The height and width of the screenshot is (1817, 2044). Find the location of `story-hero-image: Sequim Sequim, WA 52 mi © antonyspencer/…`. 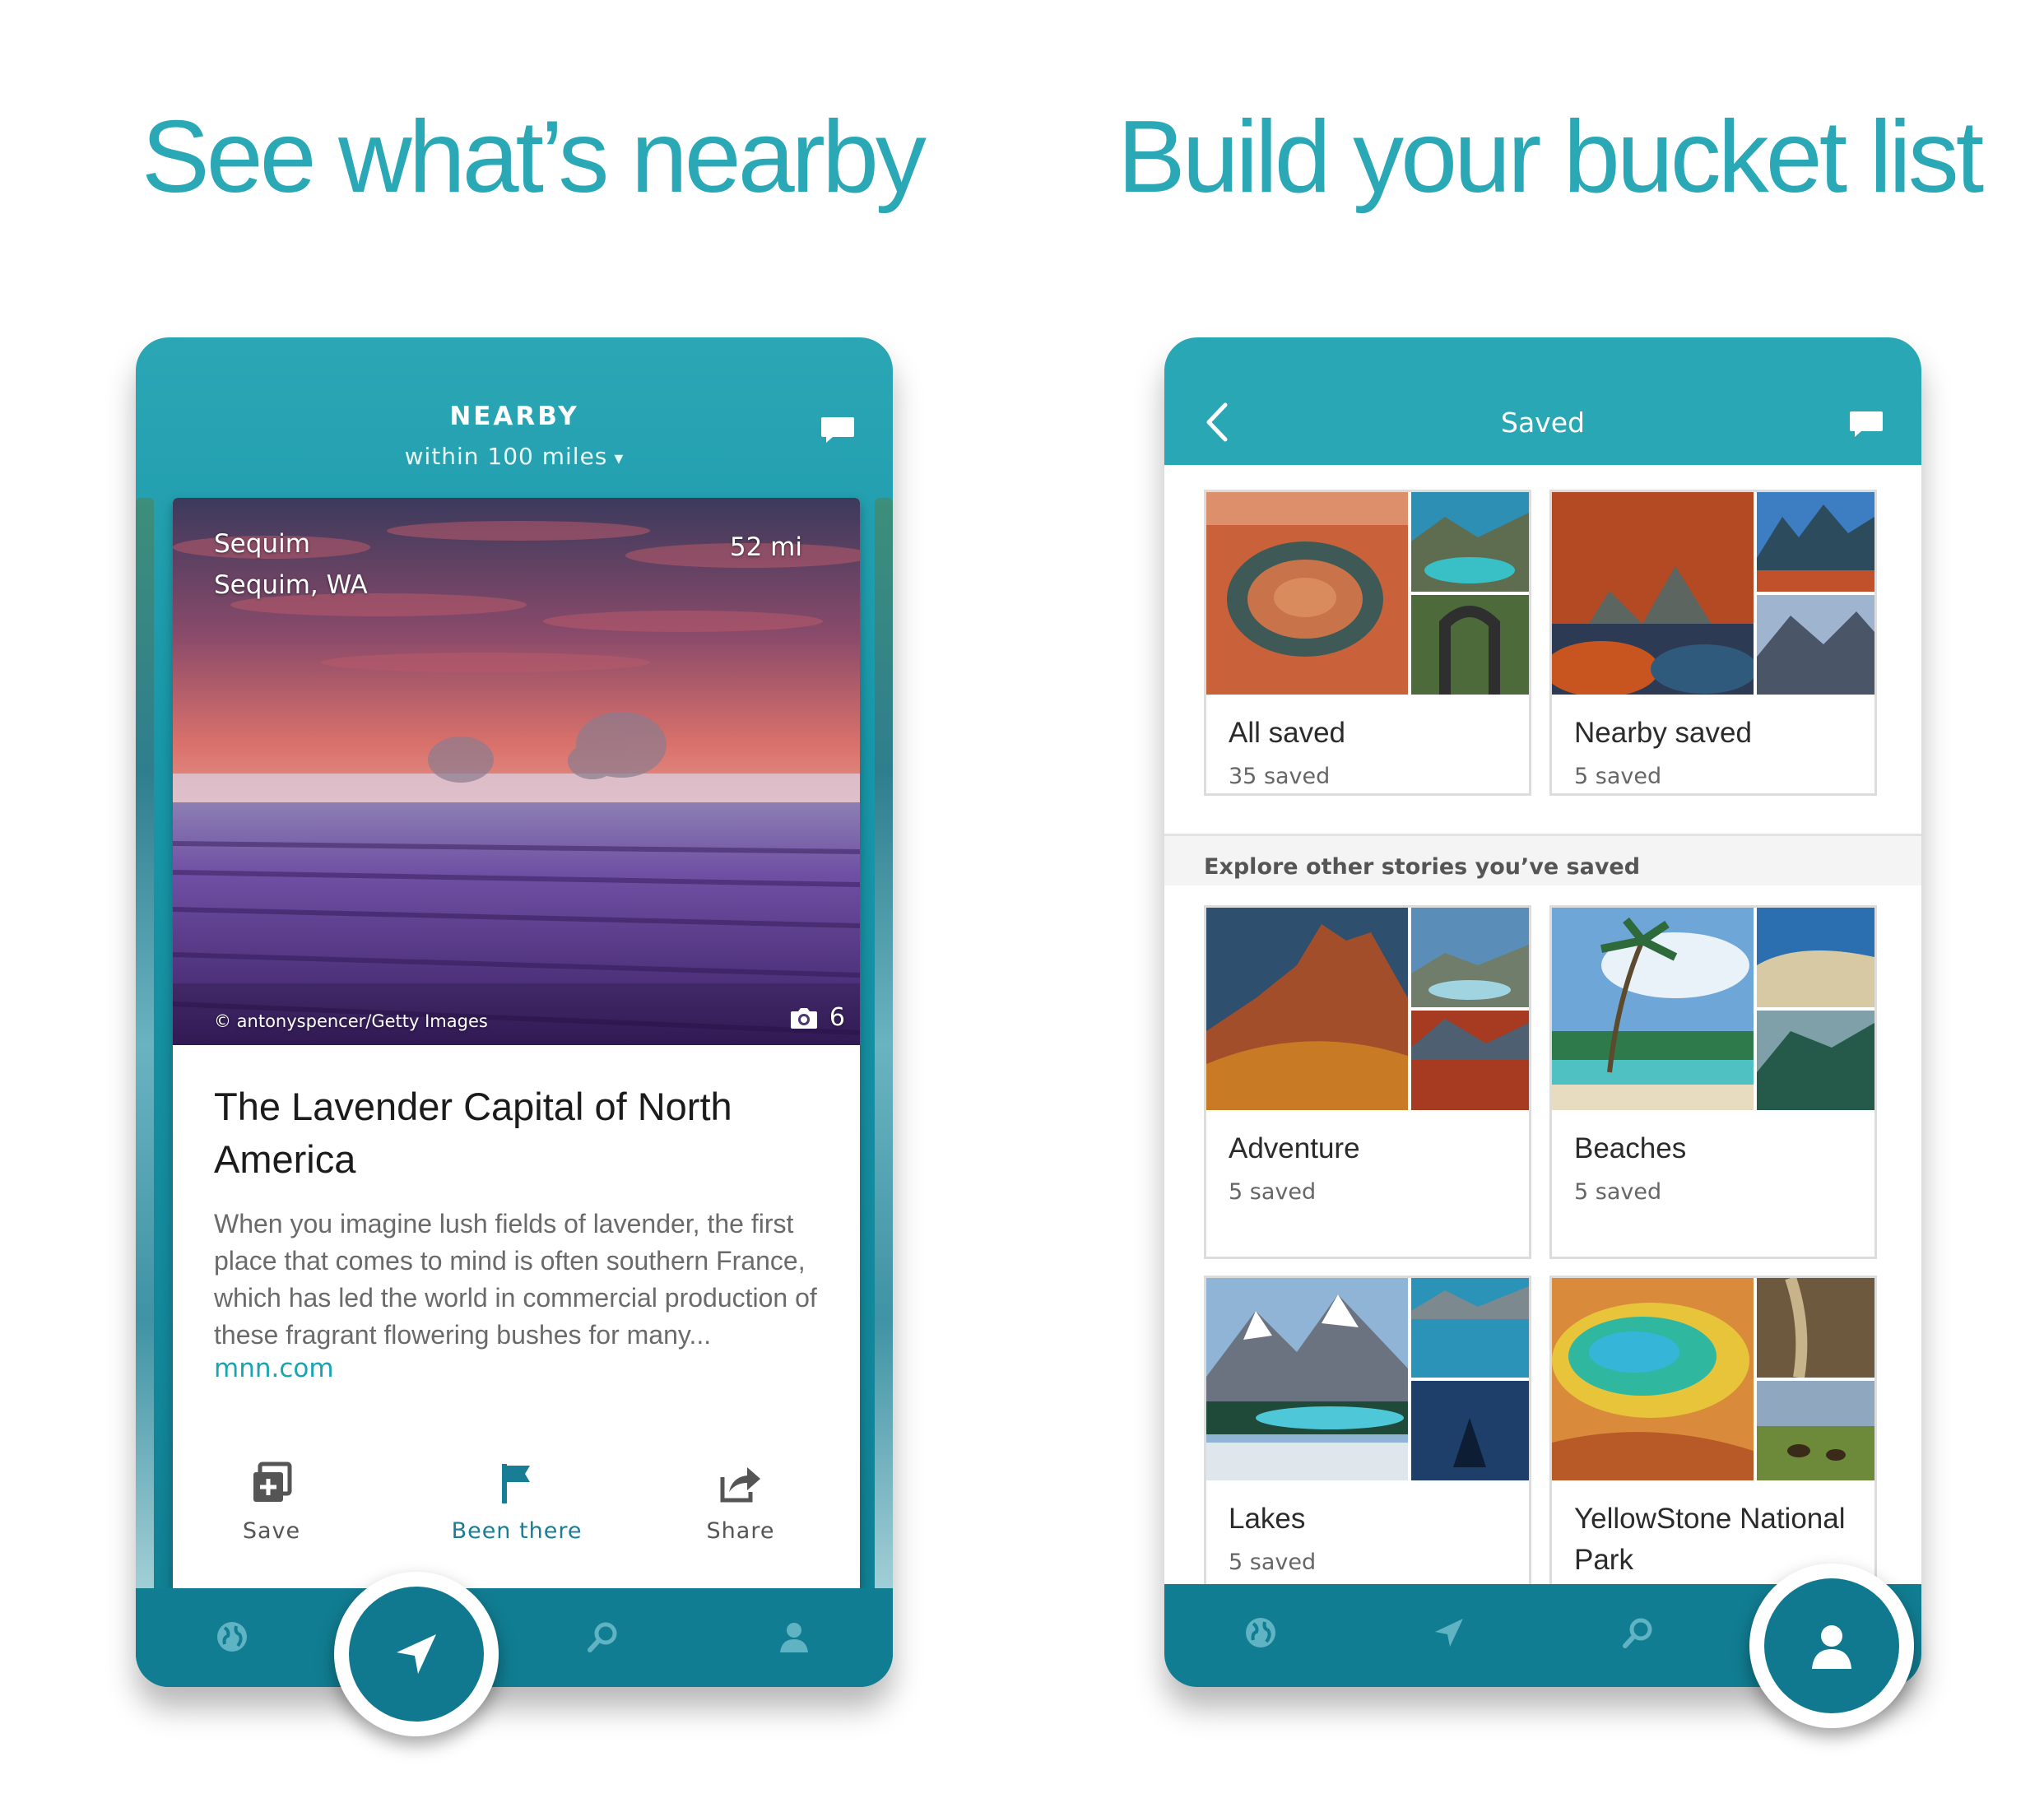

story-hero-image: Sequim Sequim, WA 52 mi © antonyspencer/… is located at coordinates (516, 771).